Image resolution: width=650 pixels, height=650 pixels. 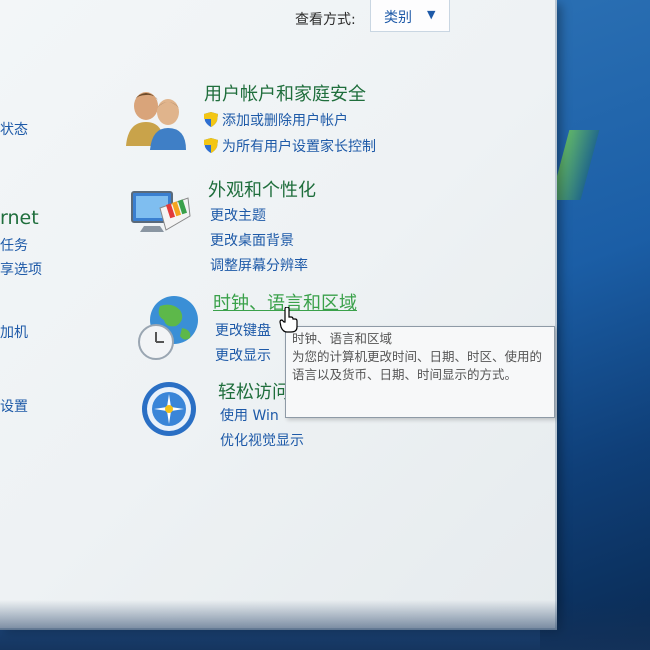 I want to click on globe-clock-icon, so click(x=169, y=329).